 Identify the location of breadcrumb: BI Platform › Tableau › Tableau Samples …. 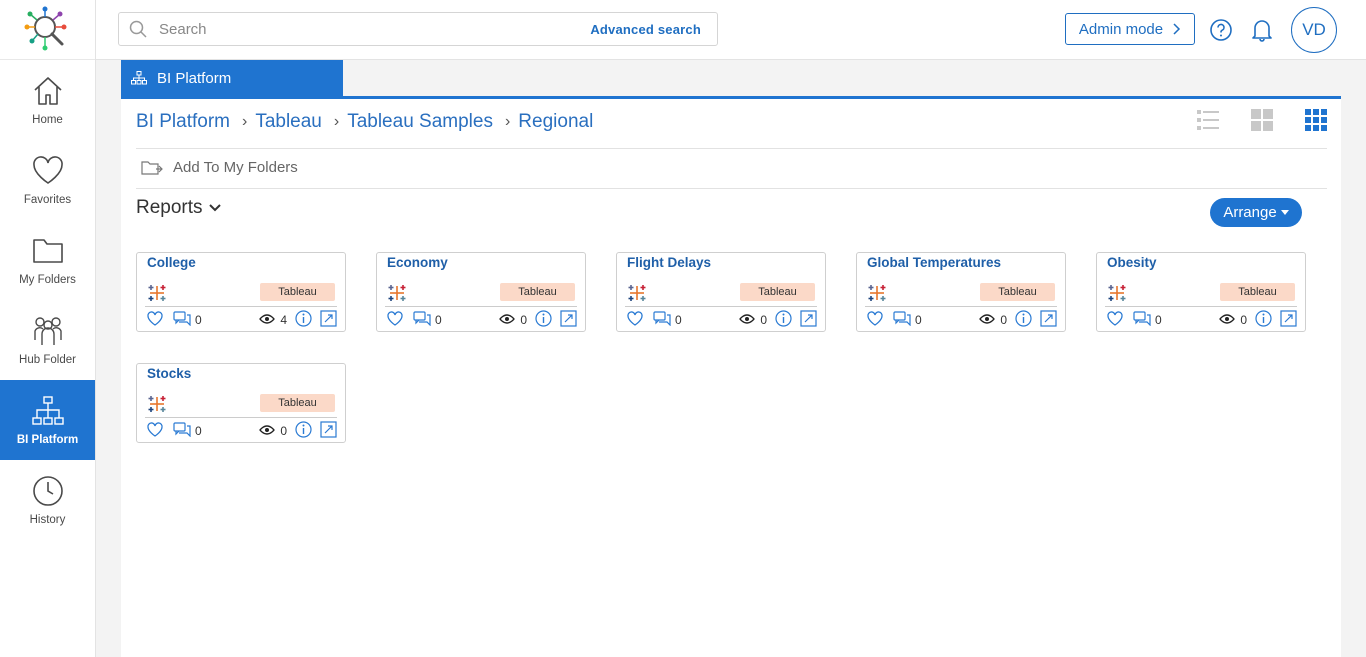
(364, 122).